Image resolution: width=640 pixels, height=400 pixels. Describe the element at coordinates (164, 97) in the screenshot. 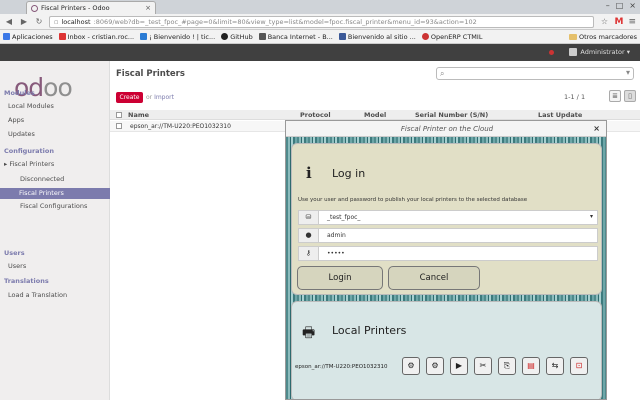

I see `import-link: Import` at that location.